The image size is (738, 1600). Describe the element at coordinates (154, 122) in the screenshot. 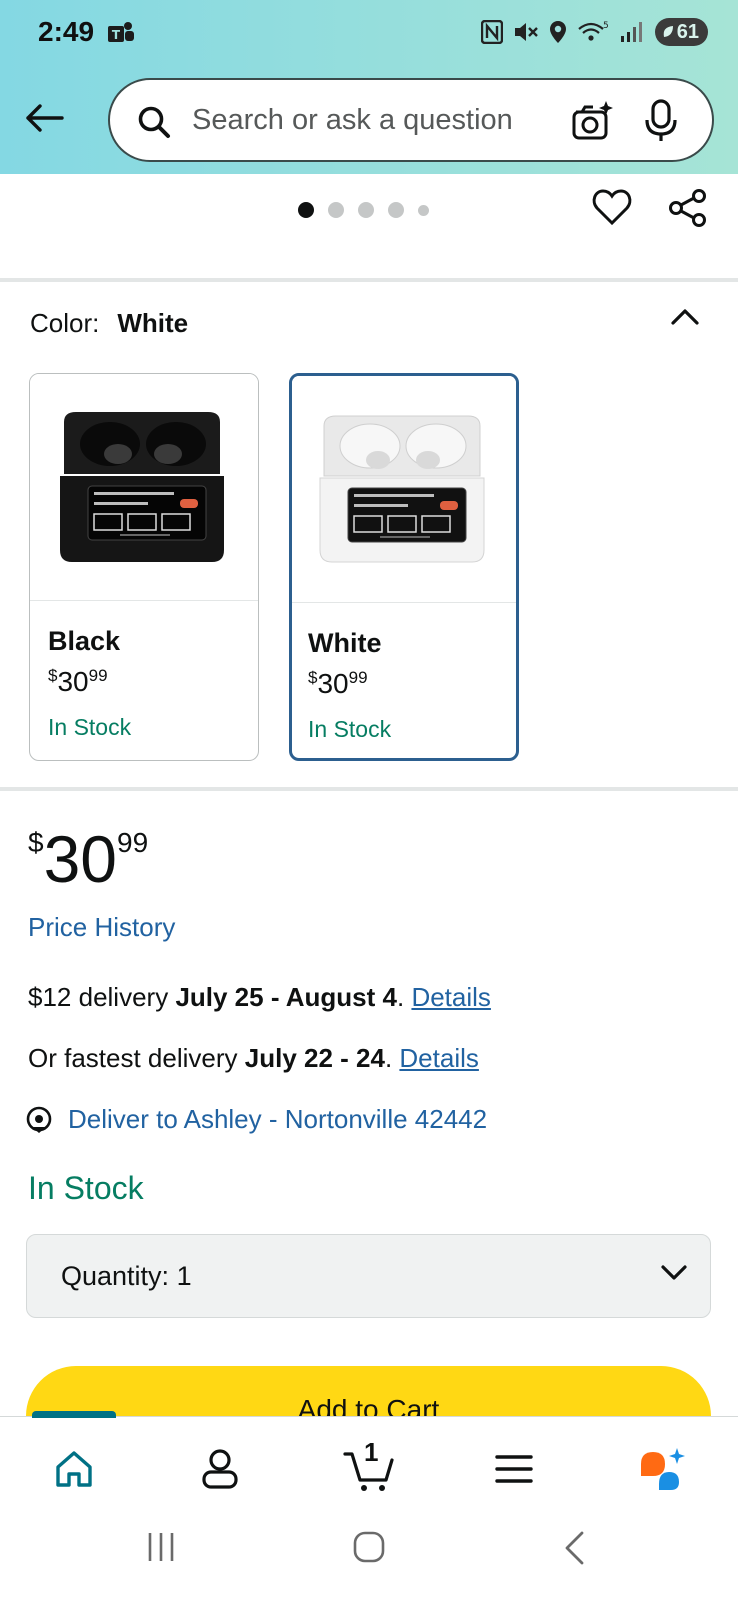

I see `search-icon` at that location.